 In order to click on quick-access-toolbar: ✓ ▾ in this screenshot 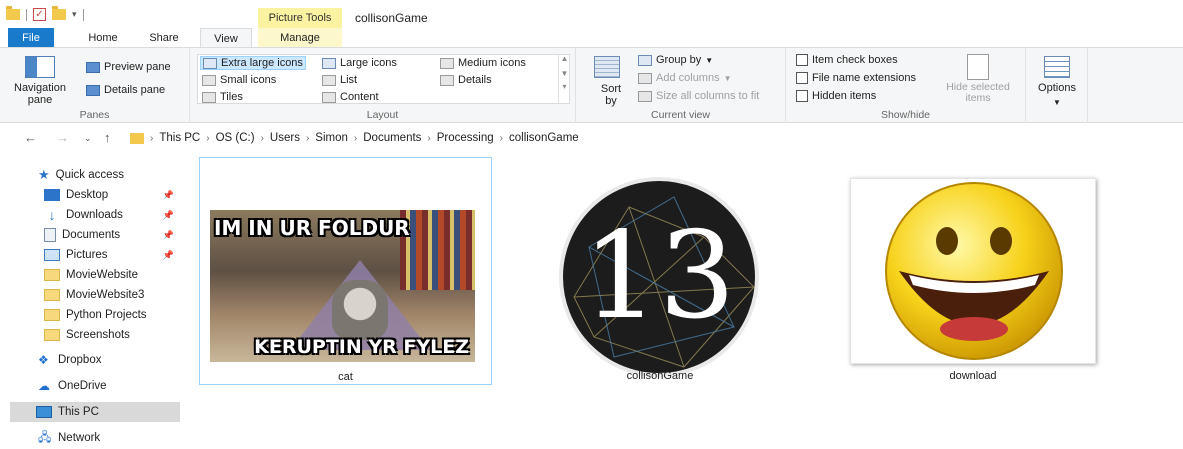, I will do `click(45, 13)`.